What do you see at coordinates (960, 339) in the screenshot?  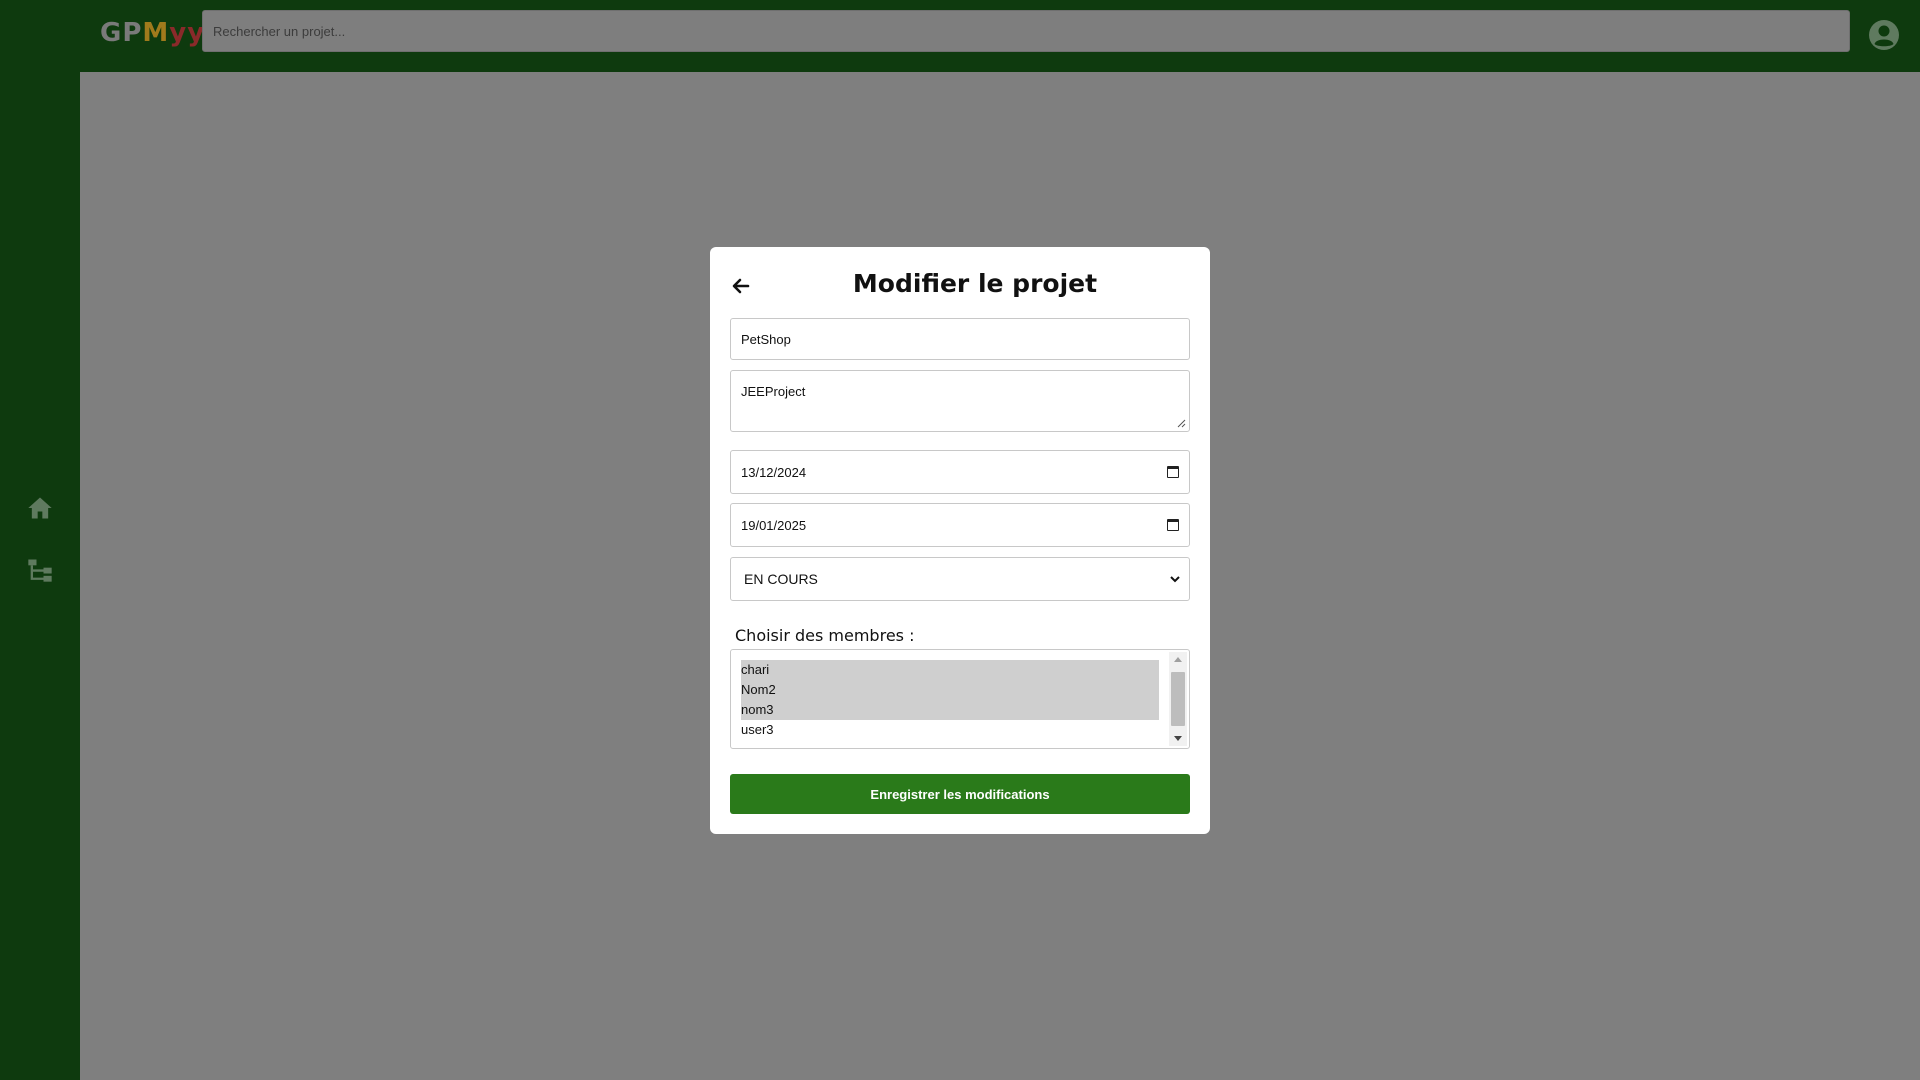 I see `project-name-input: PetShop` at bounding box center [960, 339].